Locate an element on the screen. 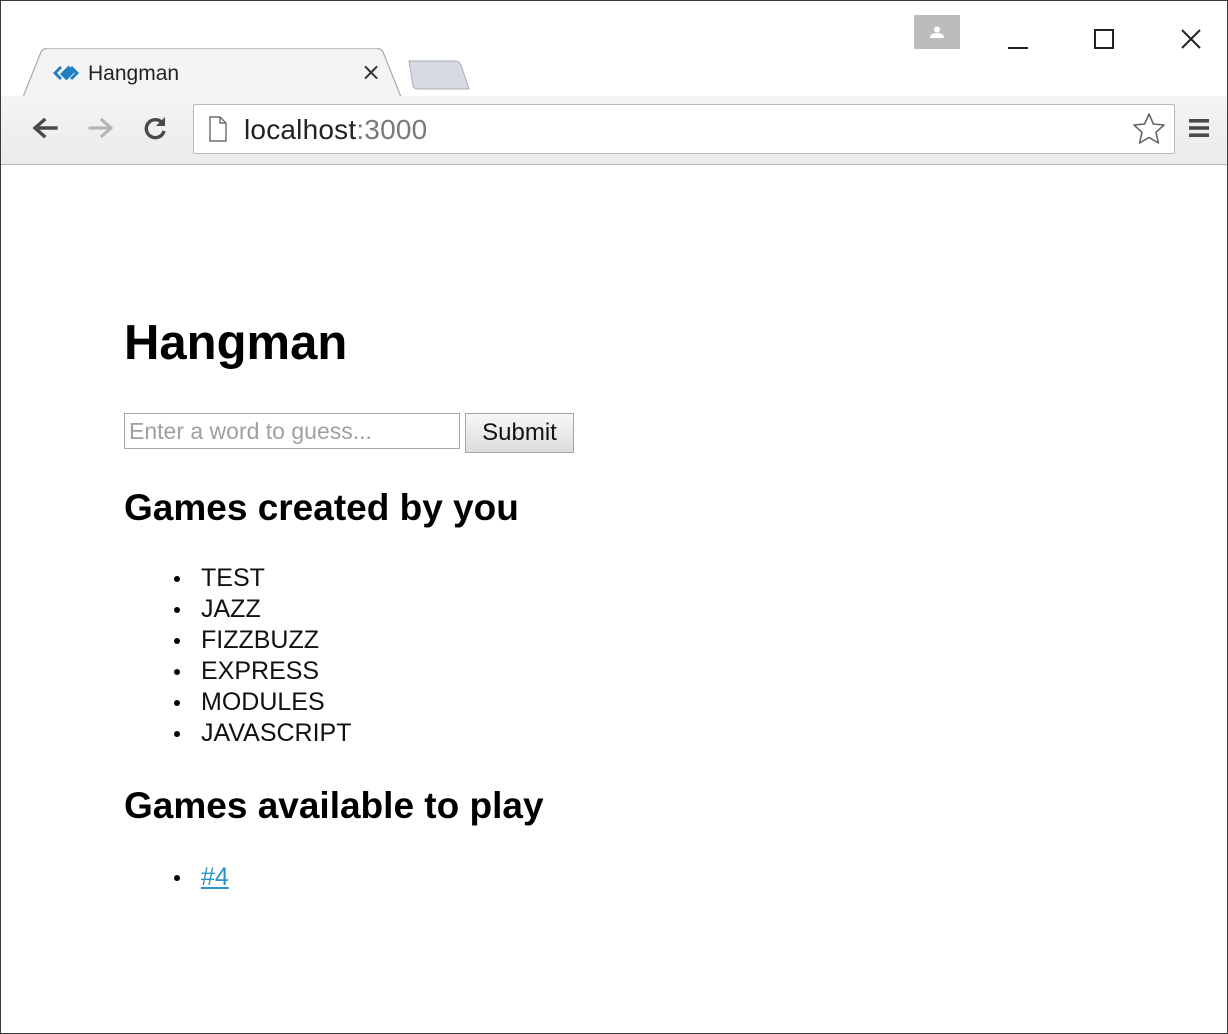  tab-title: Hangman is located at coordinates (134, 73).